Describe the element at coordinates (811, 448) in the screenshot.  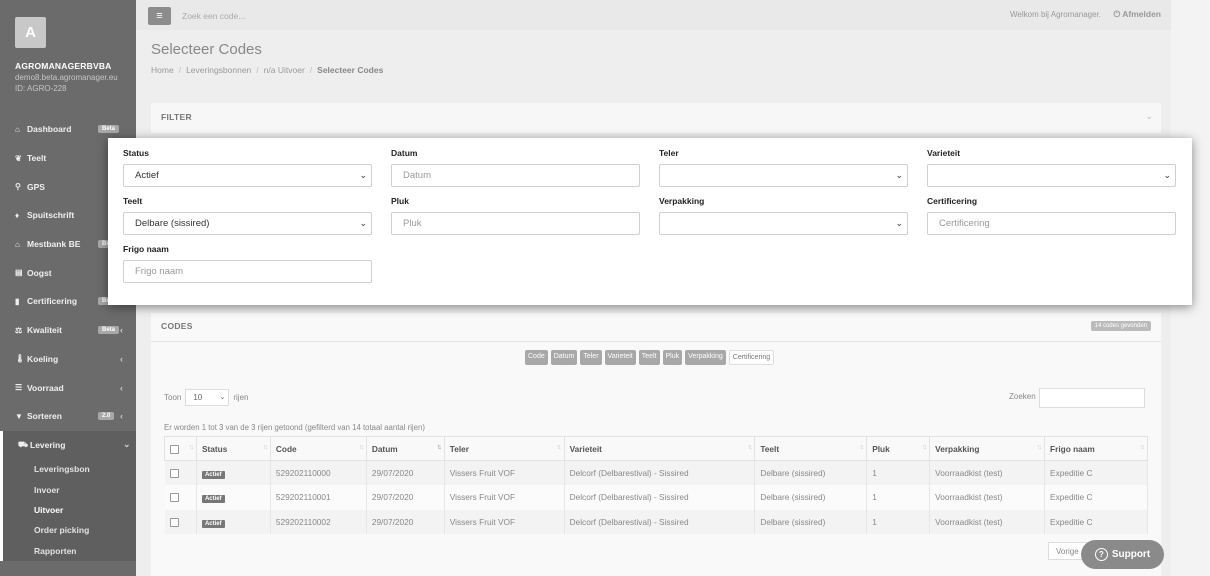
I see `column-header-teelt: Teelt ↑↓` at that location.